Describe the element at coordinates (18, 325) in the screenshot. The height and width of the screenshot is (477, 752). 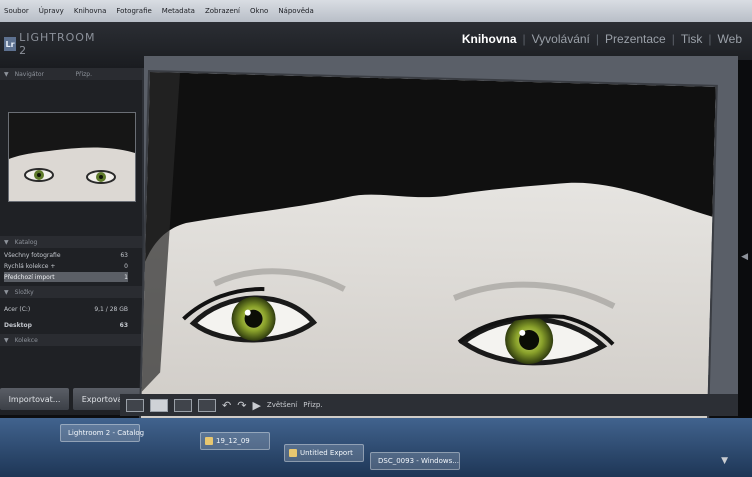
I see `folder-desktop-label: Desktop` at that location.